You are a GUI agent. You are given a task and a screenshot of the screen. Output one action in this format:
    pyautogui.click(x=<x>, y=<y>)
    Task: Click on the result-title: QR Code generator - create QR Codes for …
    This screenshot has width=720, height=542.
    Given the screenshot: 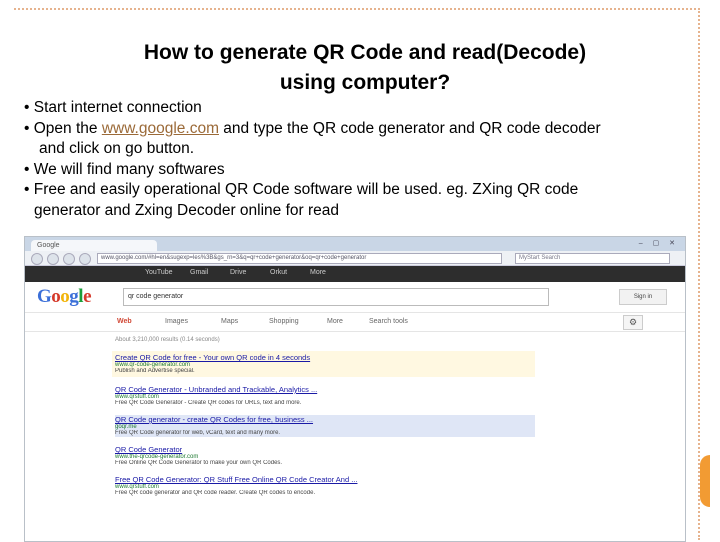 What is the action you would take?
    pyautogui.click(x=325, y=419)
    